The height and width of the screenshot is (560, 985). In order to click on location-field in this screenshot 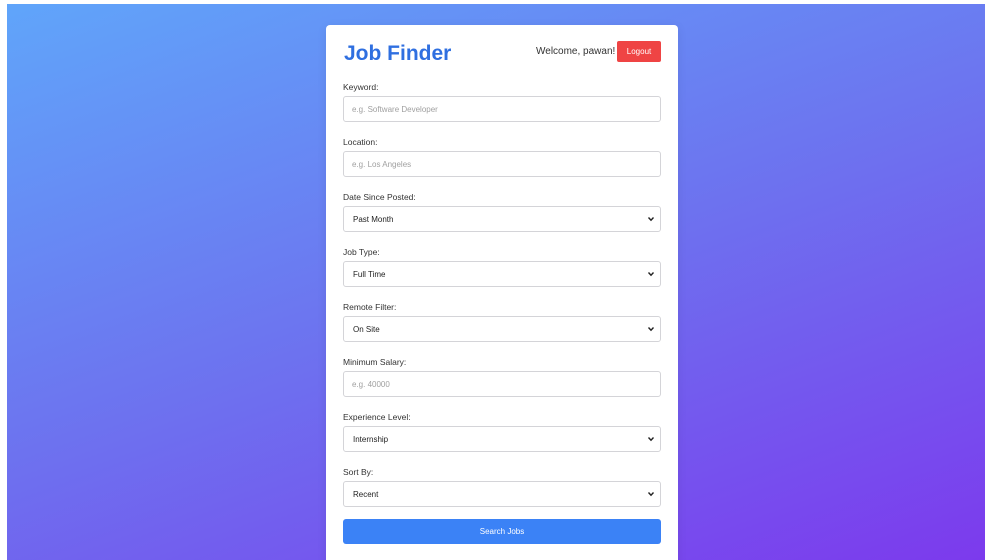, I will do `click(502, 164)`.